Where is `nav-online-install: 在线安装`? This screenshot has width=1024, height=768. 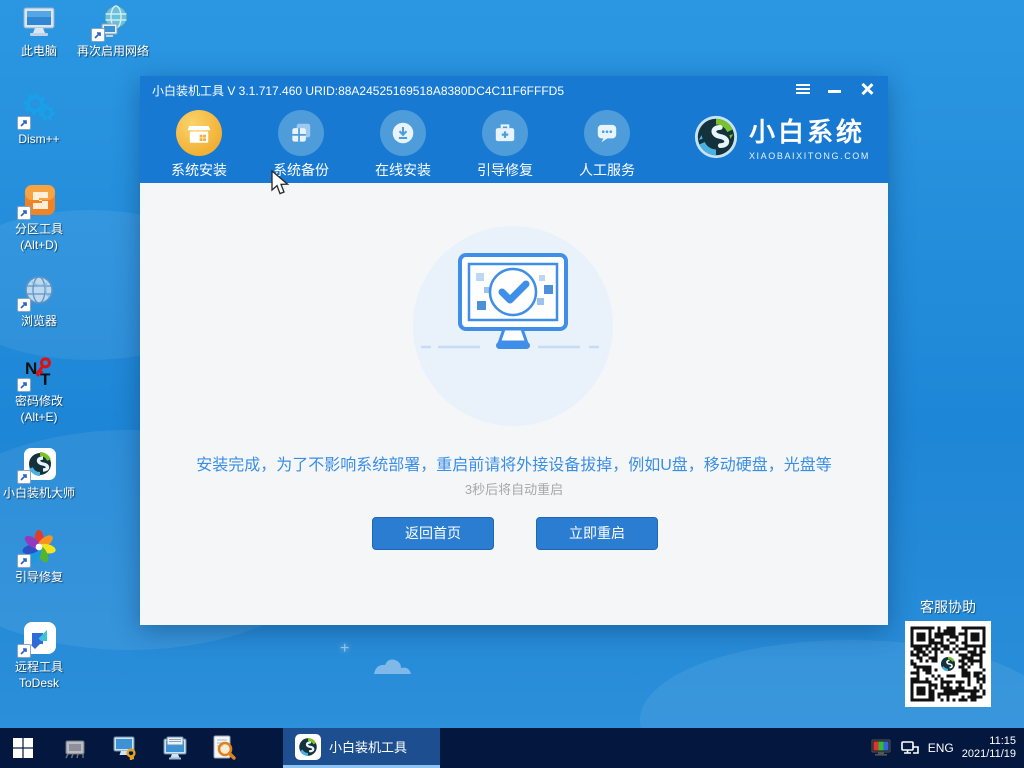 nav-online-install: 在线安装 is located at coordinates (403, 140).